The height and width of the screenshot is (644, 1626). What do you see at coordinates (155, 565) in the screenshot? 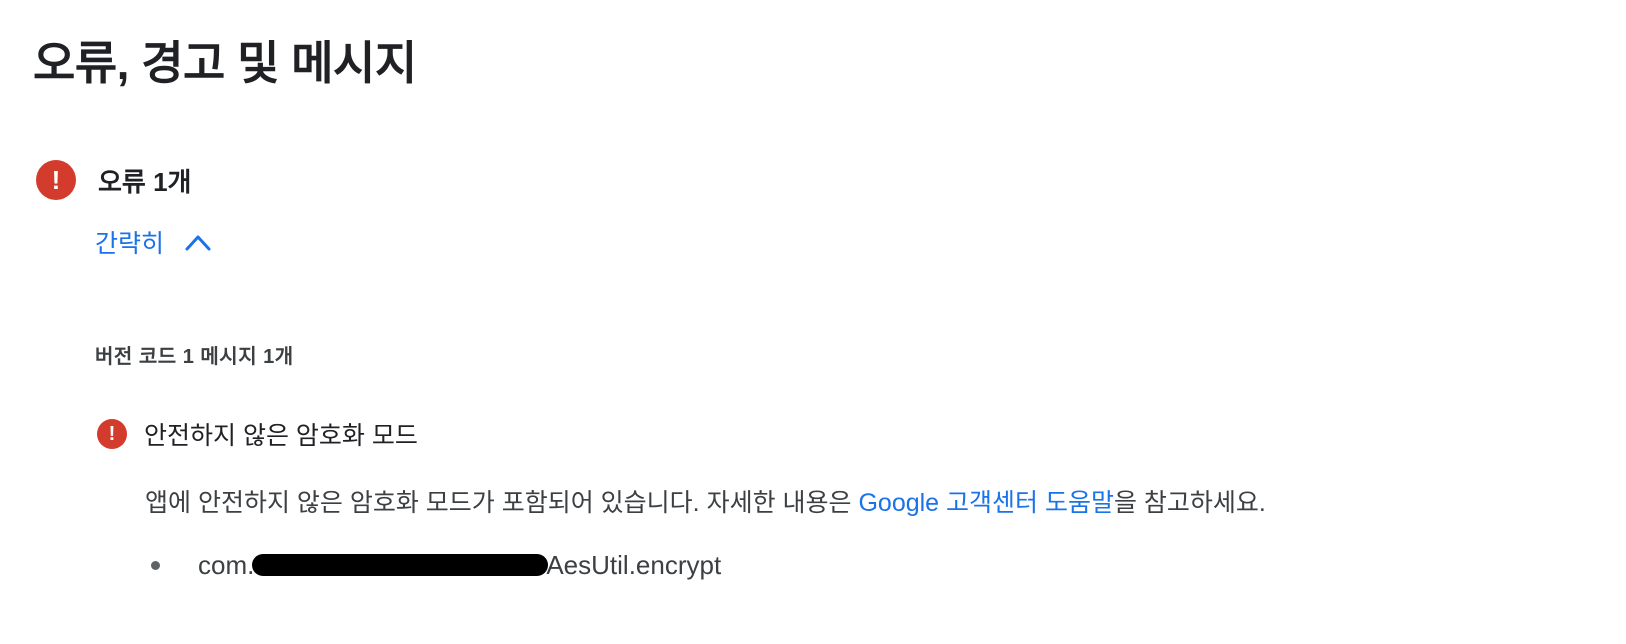
I see `bullet-icon` at bounding box center [155, 565].